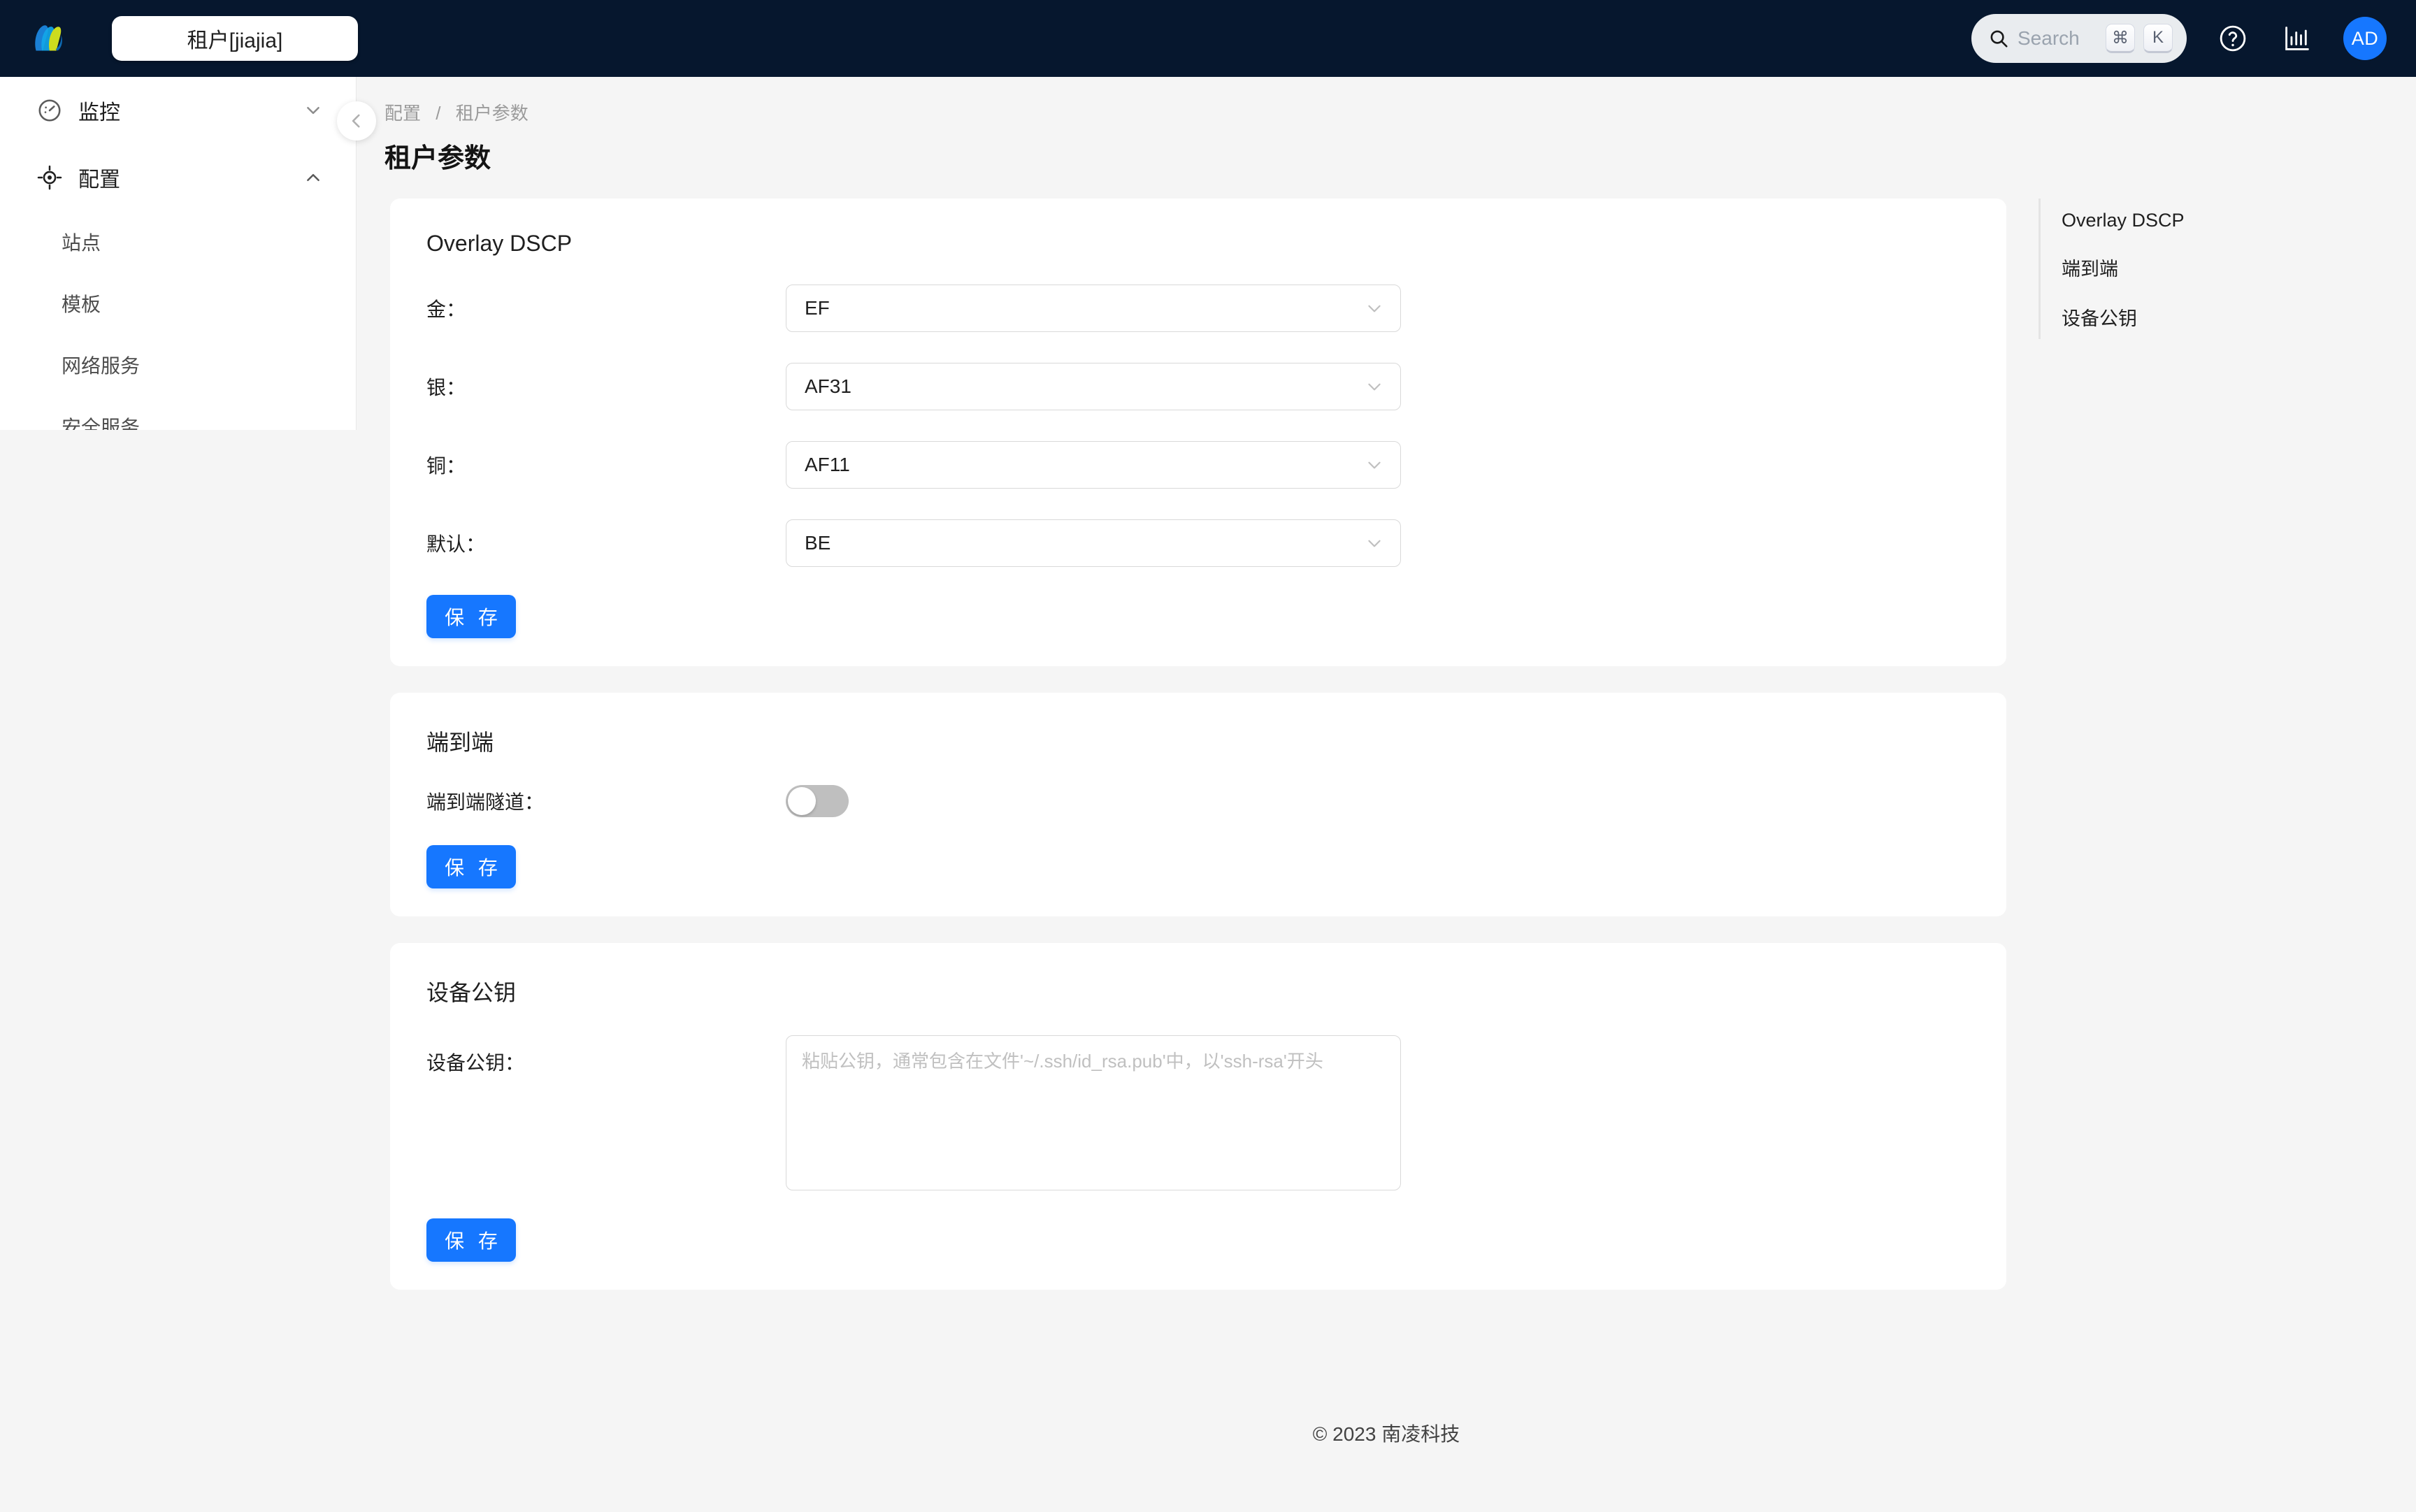 This screenshot has width=2416, height=1512. What do you see at coordinates (101, 366) in the screenshot?
I see `sidebar-item-network-services-label: 网络服务` at bounding box center [101, 366].